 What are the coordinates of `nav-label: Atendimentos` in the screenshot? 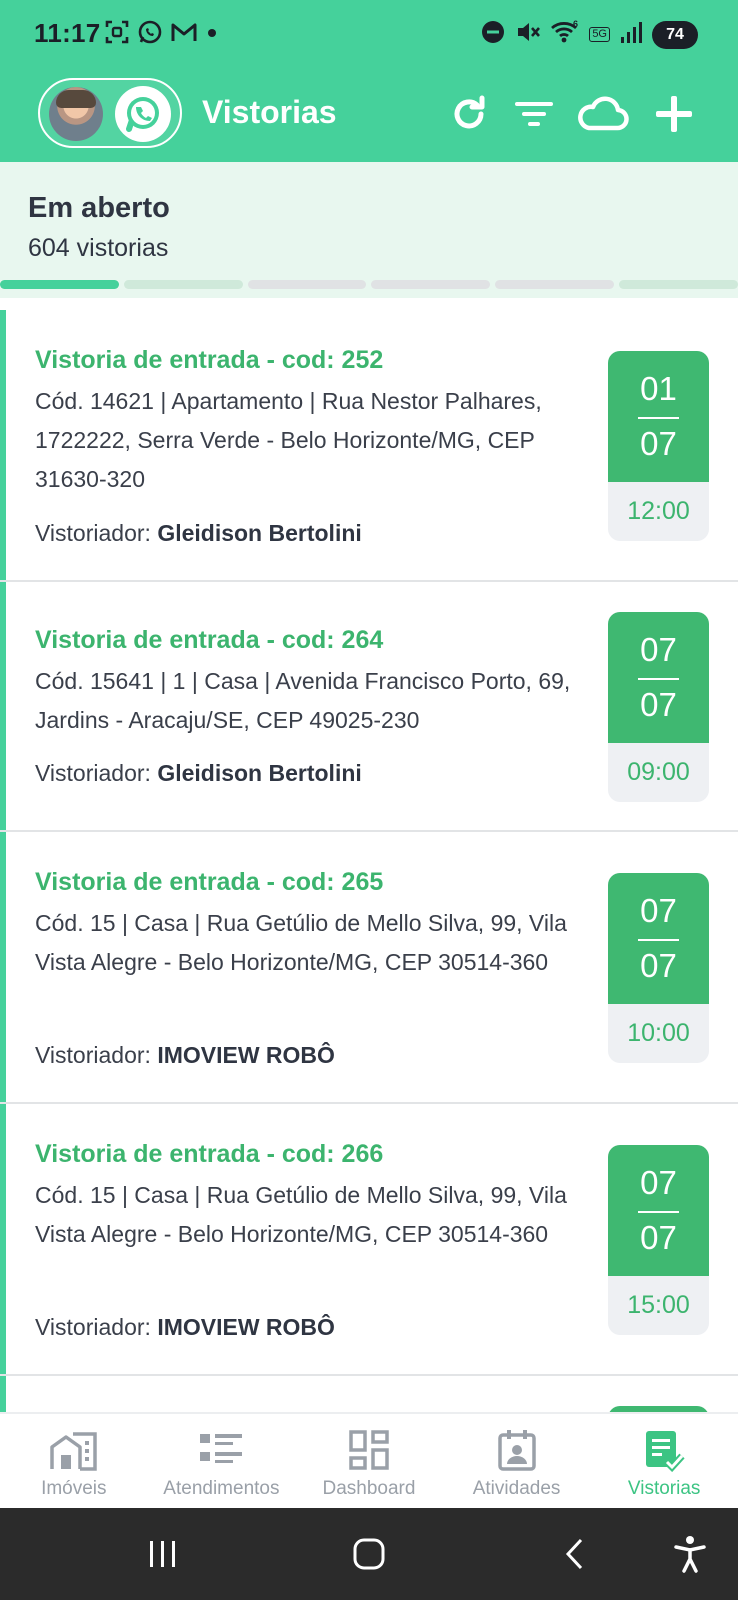 It's located at (221, 1488).